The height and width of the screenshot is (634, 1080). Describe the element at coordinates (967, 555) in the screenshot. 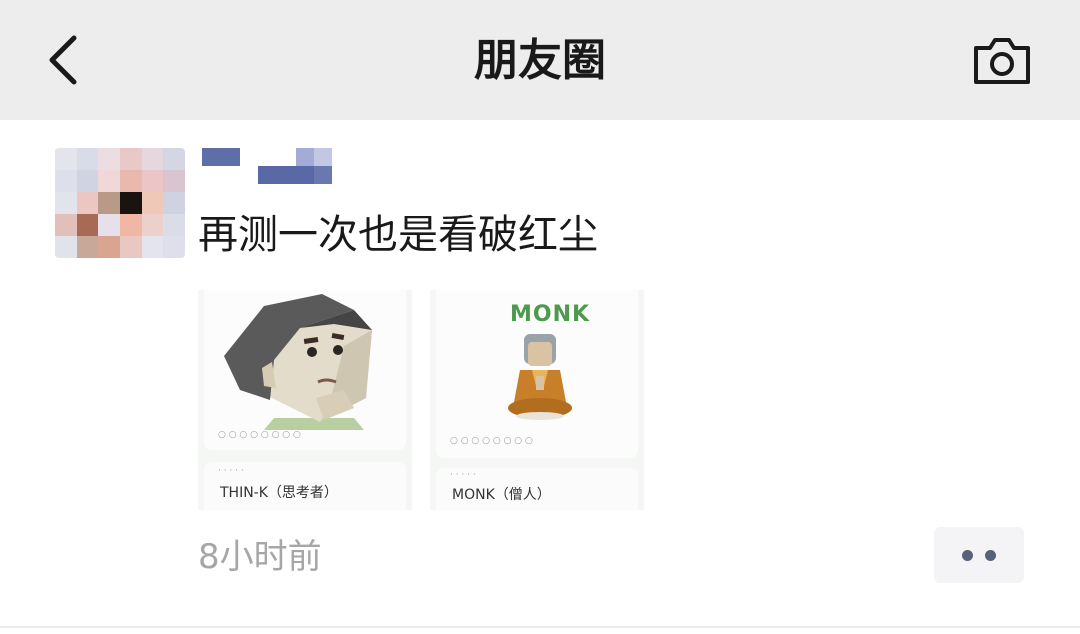

I see `more-dots-icon` at that location.